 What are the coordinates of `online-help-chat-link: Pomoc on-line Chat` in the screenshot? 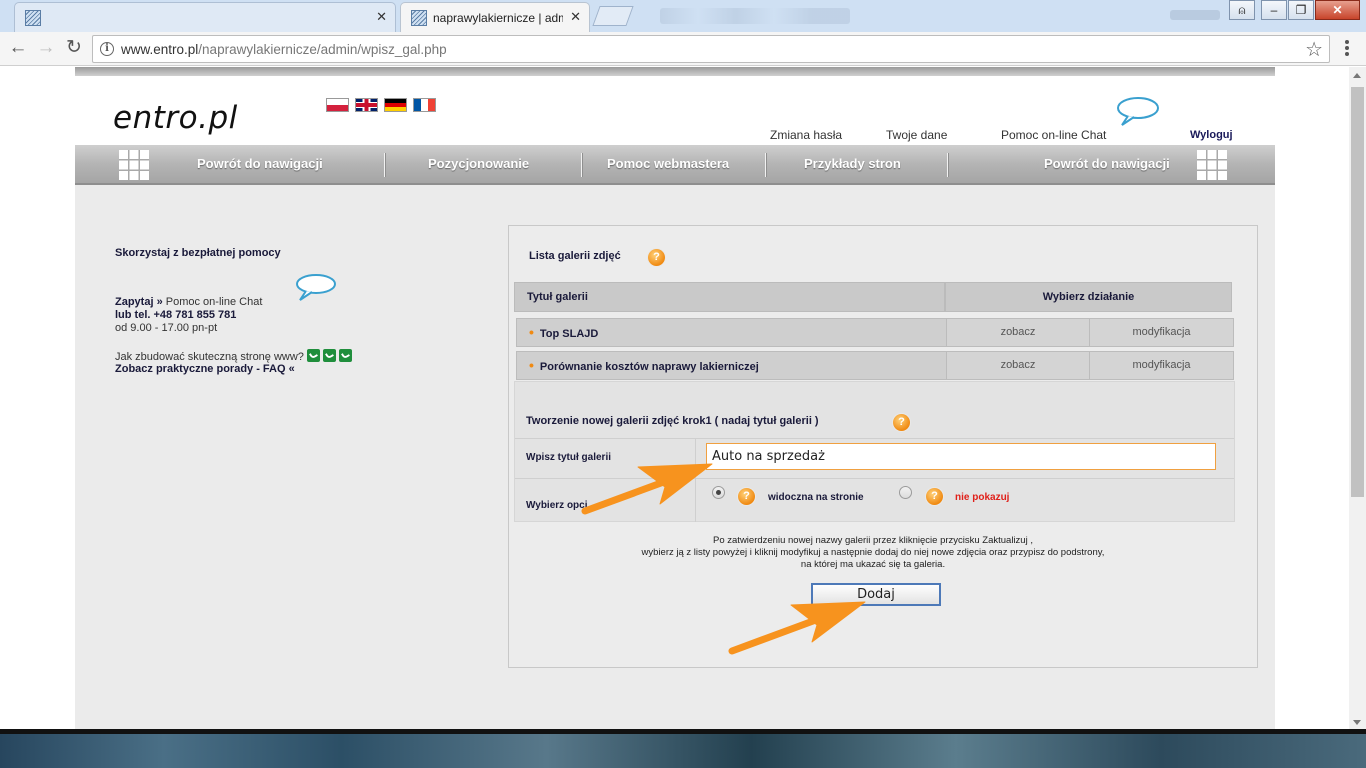 It's located at (1053, 135).